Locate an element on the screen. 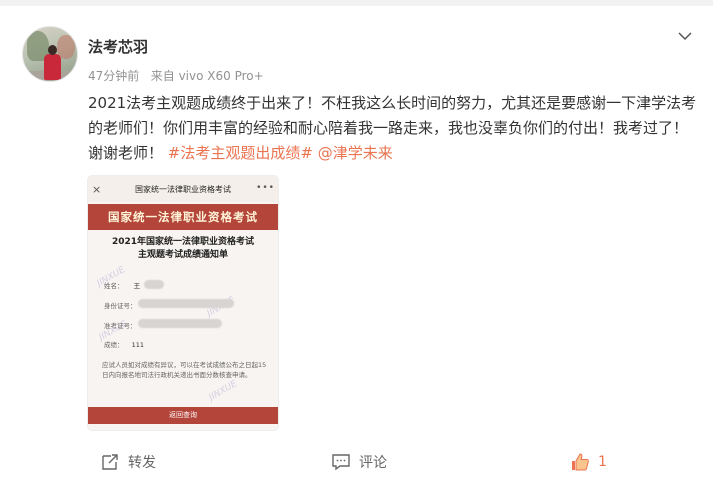 The width and height of the screenshot is (713, 488). image-row-id: 身份证号： is located at coordinates (120, 306).